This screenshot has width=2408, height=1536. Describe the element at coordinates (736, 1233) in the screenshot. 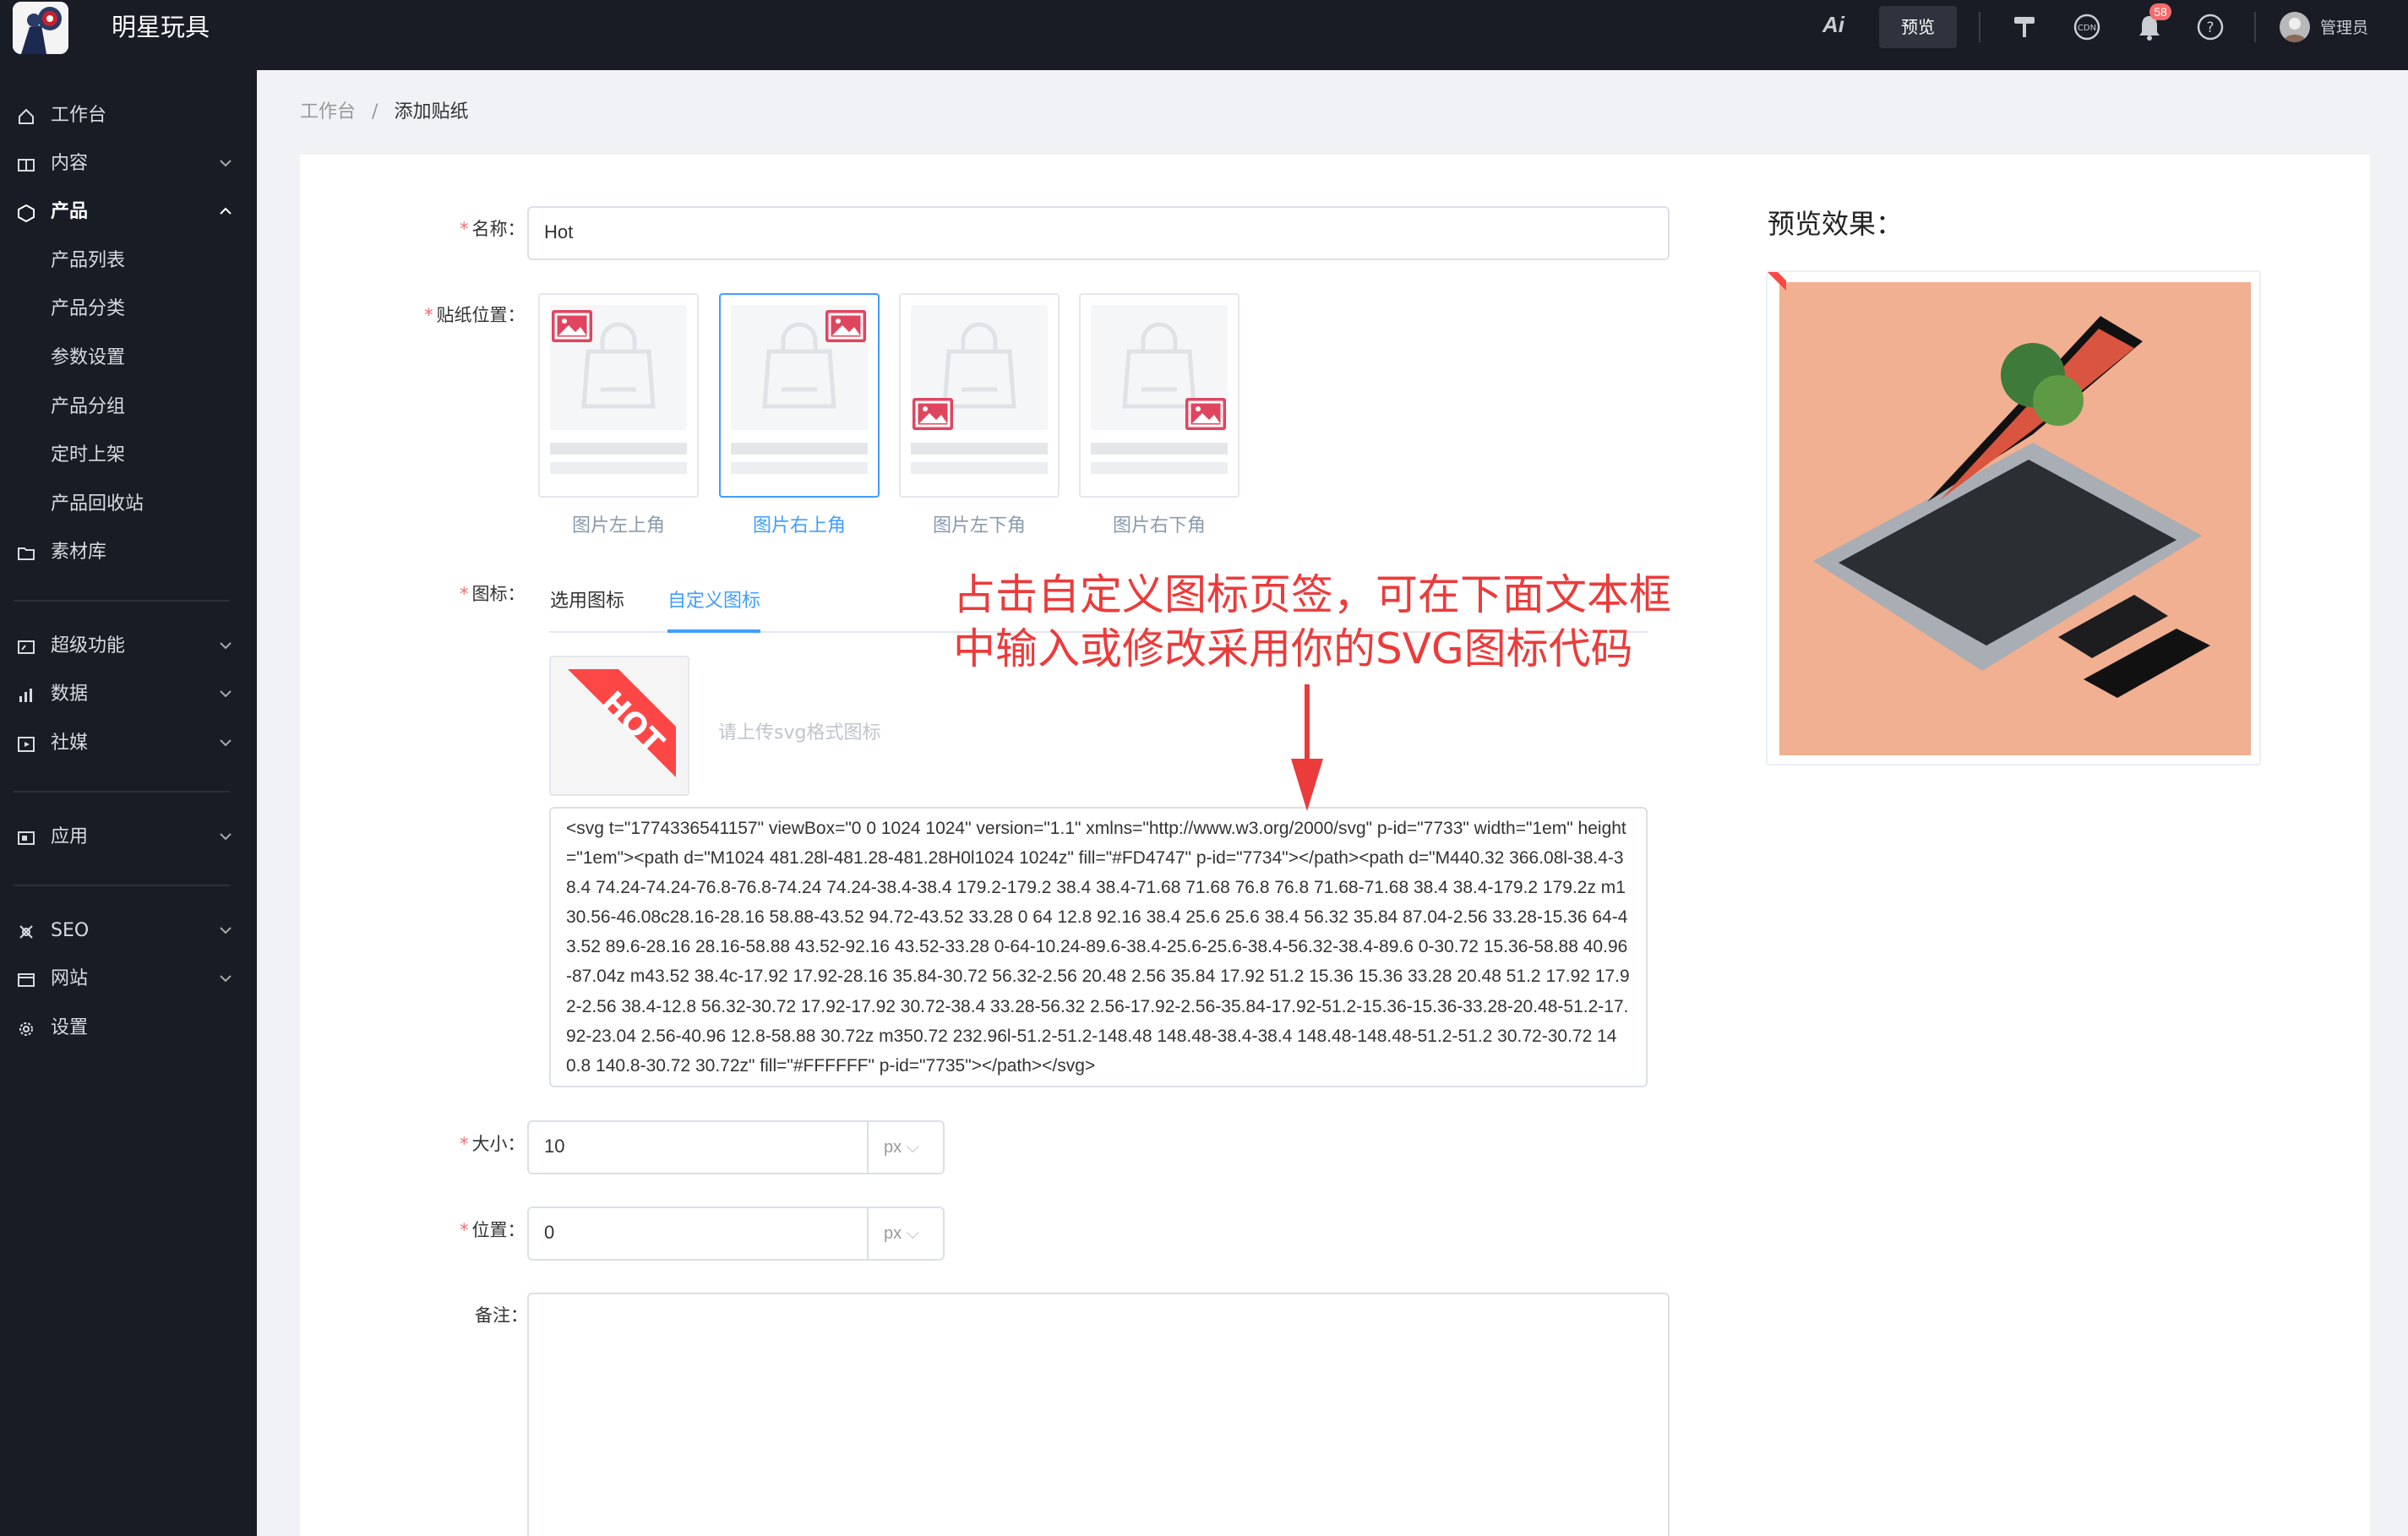

I see `offset-input: 0 px ⌵` at that location.